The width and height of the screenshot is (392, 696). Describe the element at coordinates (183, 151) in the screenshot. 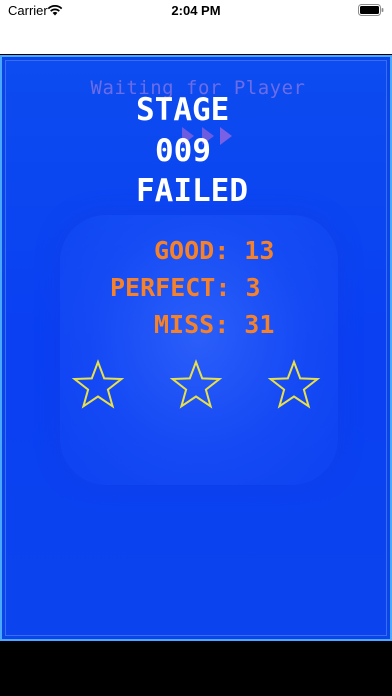

I see `stage-number: 009` at that location.